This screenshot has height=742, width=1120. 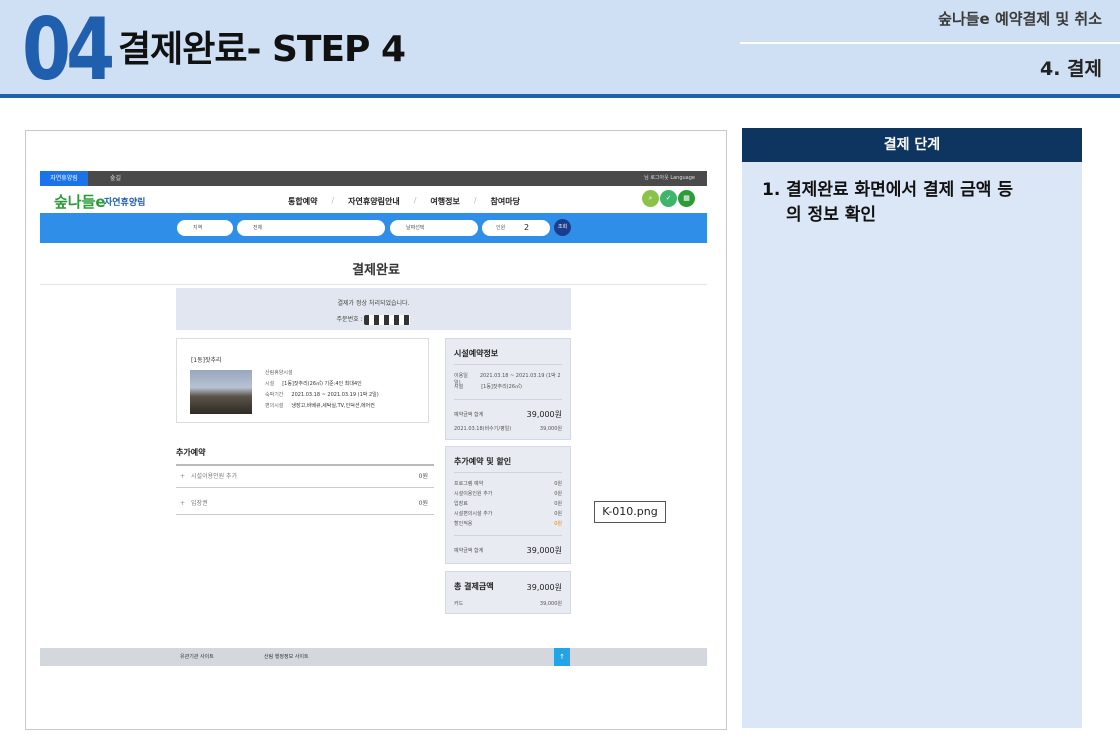 What do you see at coordinates (373, 178) in the screenshot?
I see `site-topbar: 자연휴양림 숲길 님 로그아웃 Language` at bounding box center [373, 178].